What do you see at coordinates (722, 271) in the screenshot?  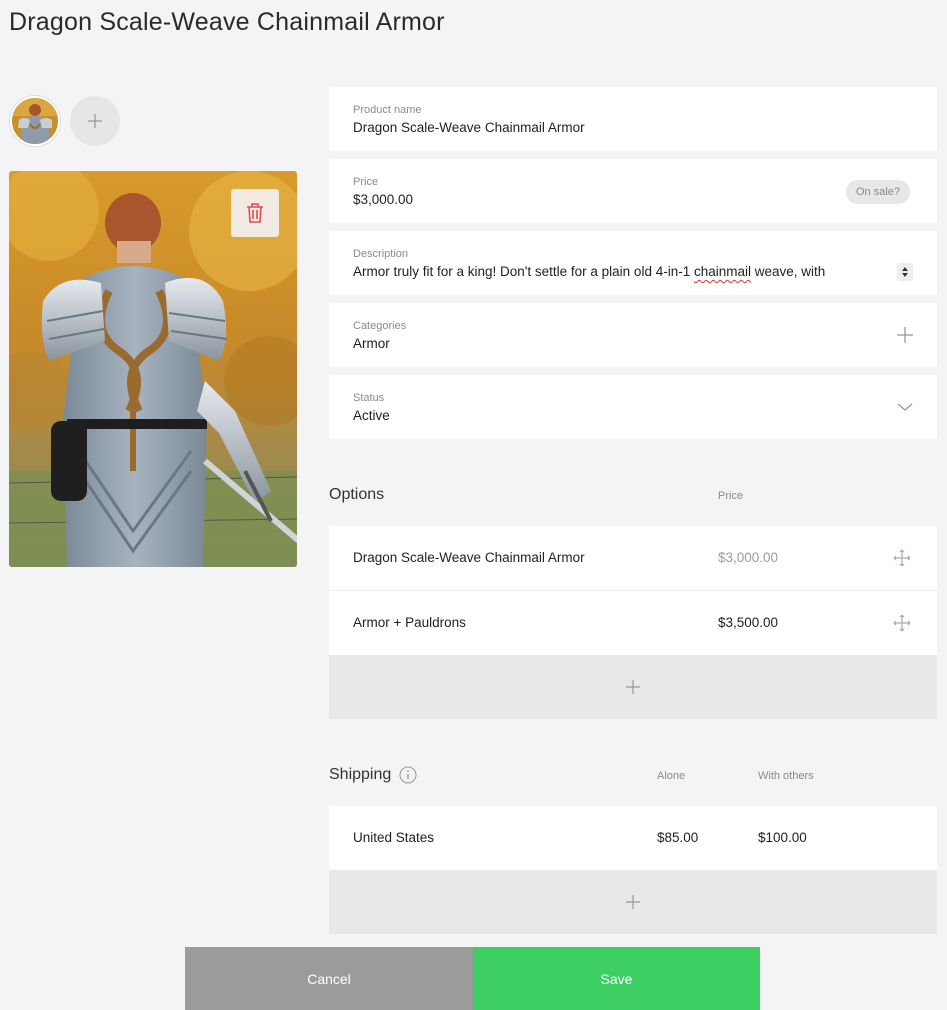 I see `misspelled-word: chainmail` at bounding box center [722, 271].